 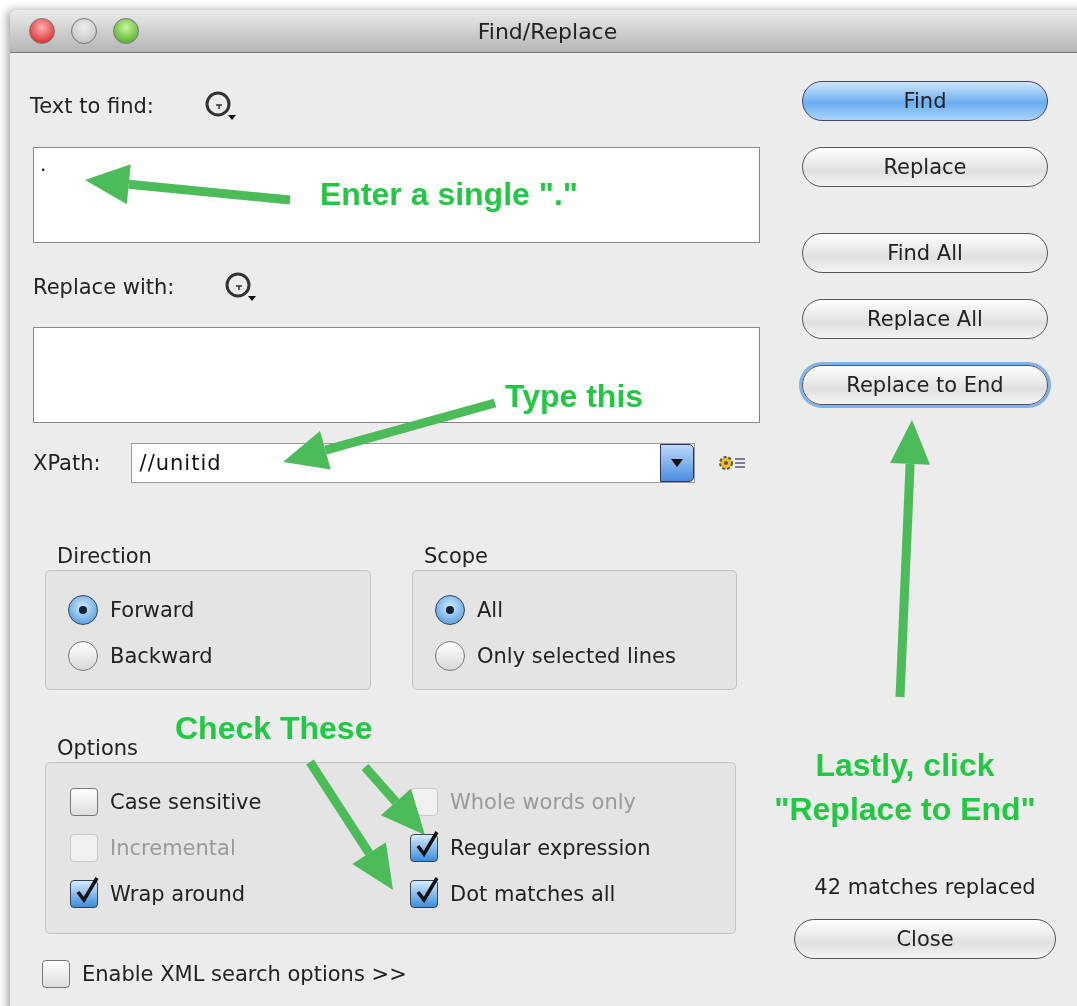 I want to click on dropdown-icon, so click(x=676, y=463).